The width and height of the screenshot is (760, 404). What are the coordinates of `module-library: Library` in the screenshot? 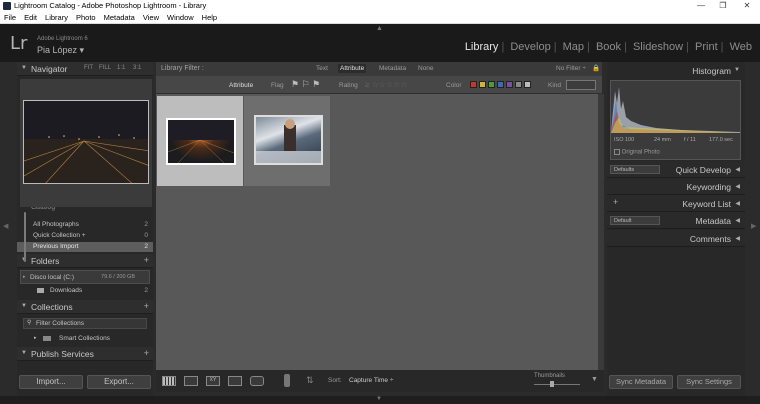 It's located at (482, 47).